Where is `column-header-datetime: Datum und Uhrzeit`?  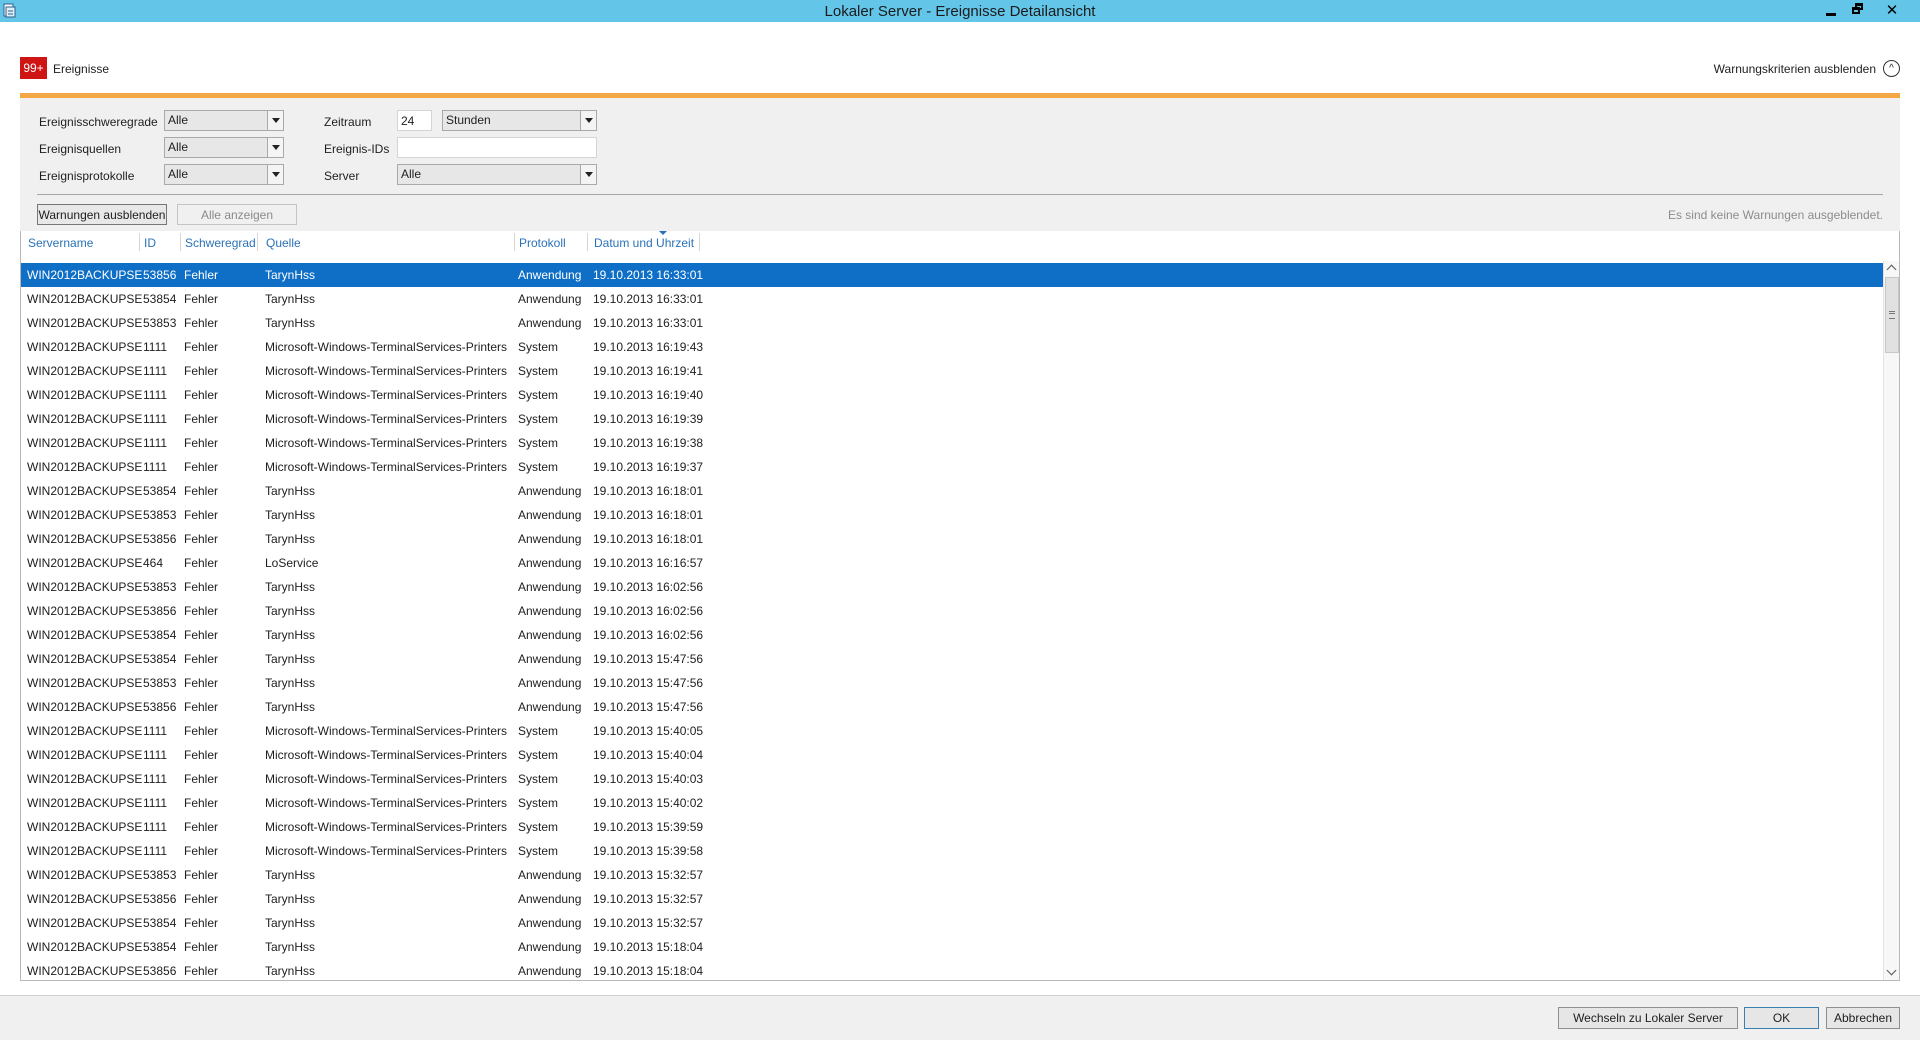 column-header-datetime: Datum und Uhrzeit is located at coordinates (644, 243).